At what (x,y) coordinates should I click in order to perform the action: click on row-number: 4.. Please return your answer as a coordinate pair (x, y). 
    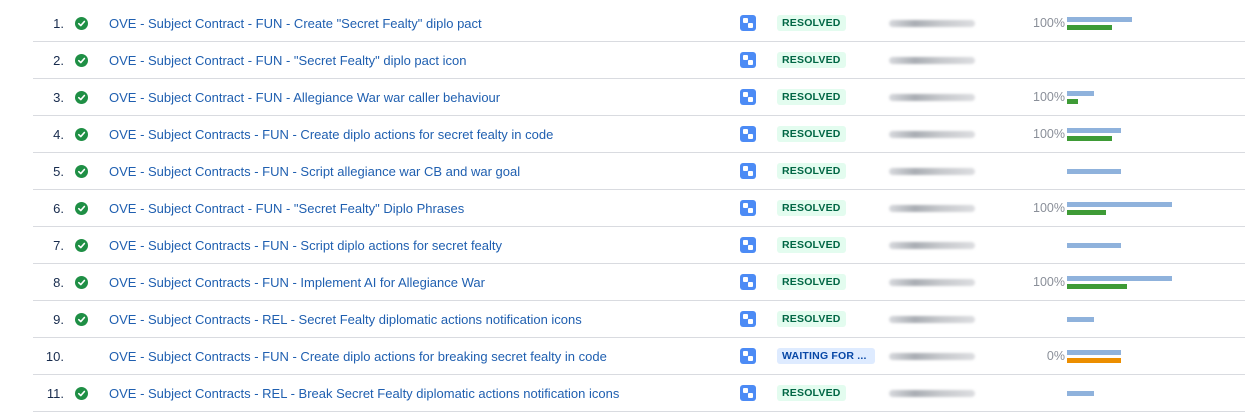
    Looking at the image, I should click on (58, 134).